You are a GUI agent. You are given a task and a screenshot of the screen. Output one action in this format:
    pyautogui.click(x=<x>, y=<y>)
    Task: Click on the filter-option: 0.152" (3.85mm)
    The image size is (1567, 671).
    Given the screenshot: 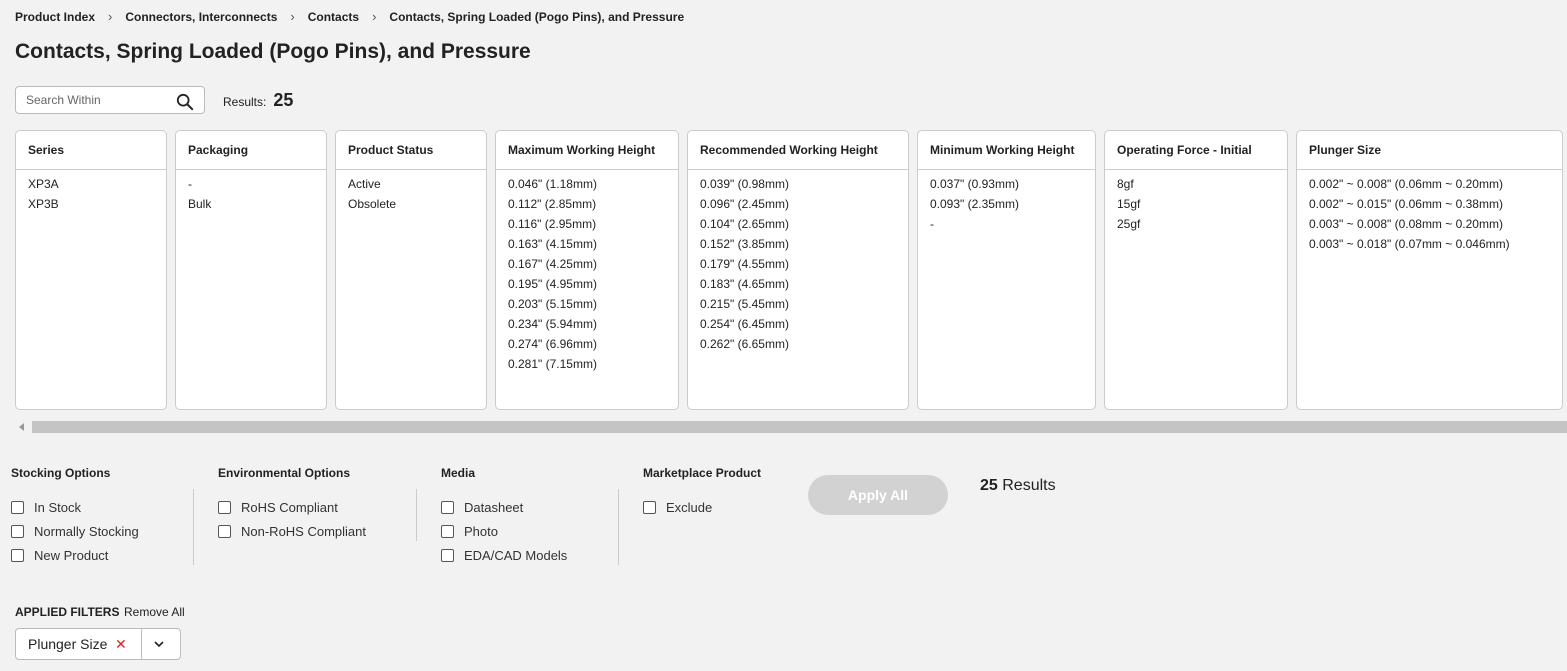 What is the action you would take?
    pyautogui.click(x=804, y=244)
    